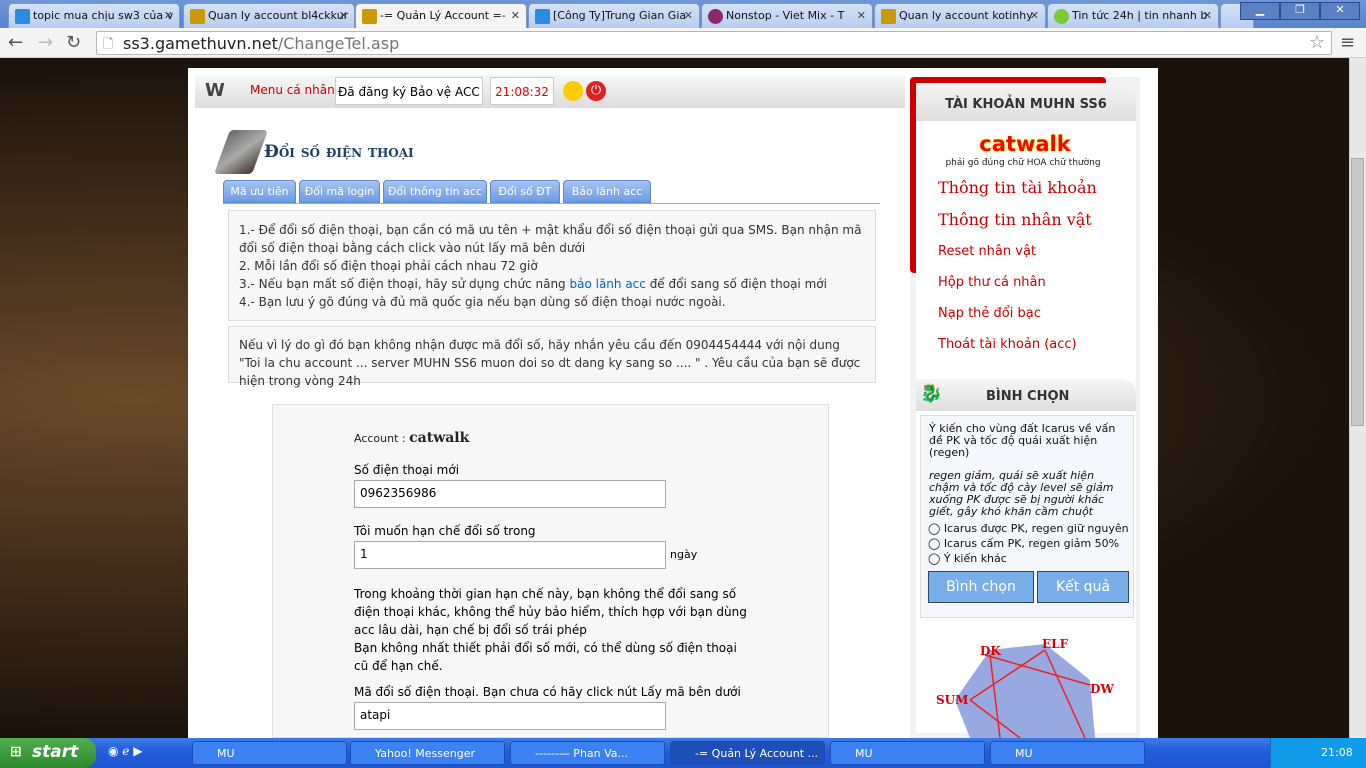 The height and width of the screenshot is (768, 1366). What do you see at coordinates (200, 43) in the screenshot?
I see `url-host: ss3.gamethuvn.net` at bounding box center [200, 43].